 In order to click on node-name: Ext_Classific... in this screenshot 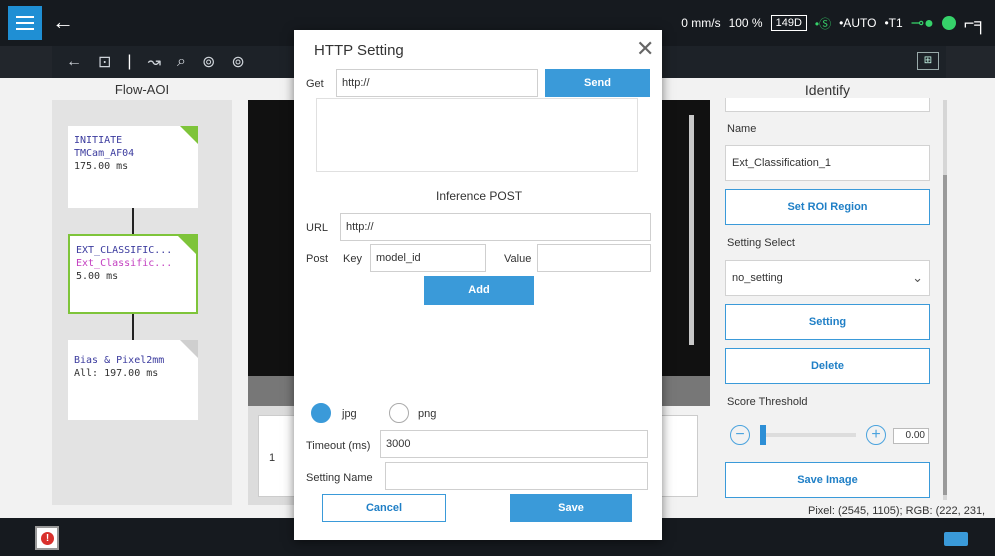, I will do `click(124, 263)`.